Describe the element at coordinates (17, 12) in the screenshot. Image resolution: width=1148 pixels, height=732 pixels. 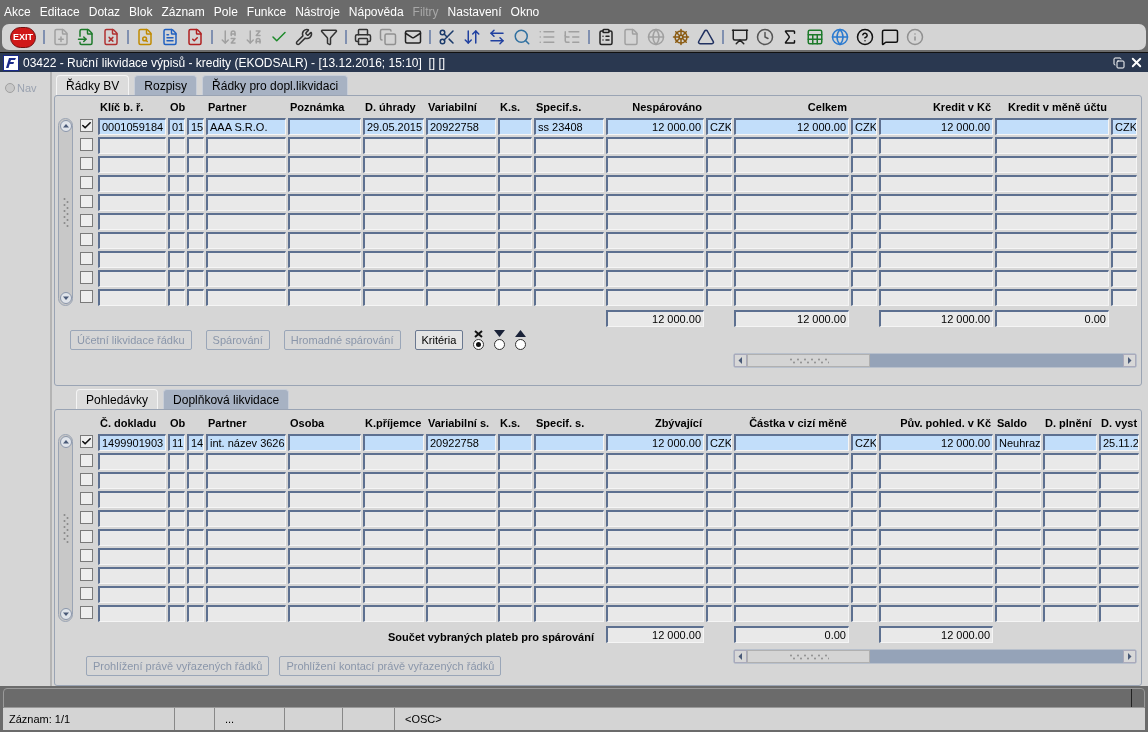
I see `menu-item: Akce` at that location.